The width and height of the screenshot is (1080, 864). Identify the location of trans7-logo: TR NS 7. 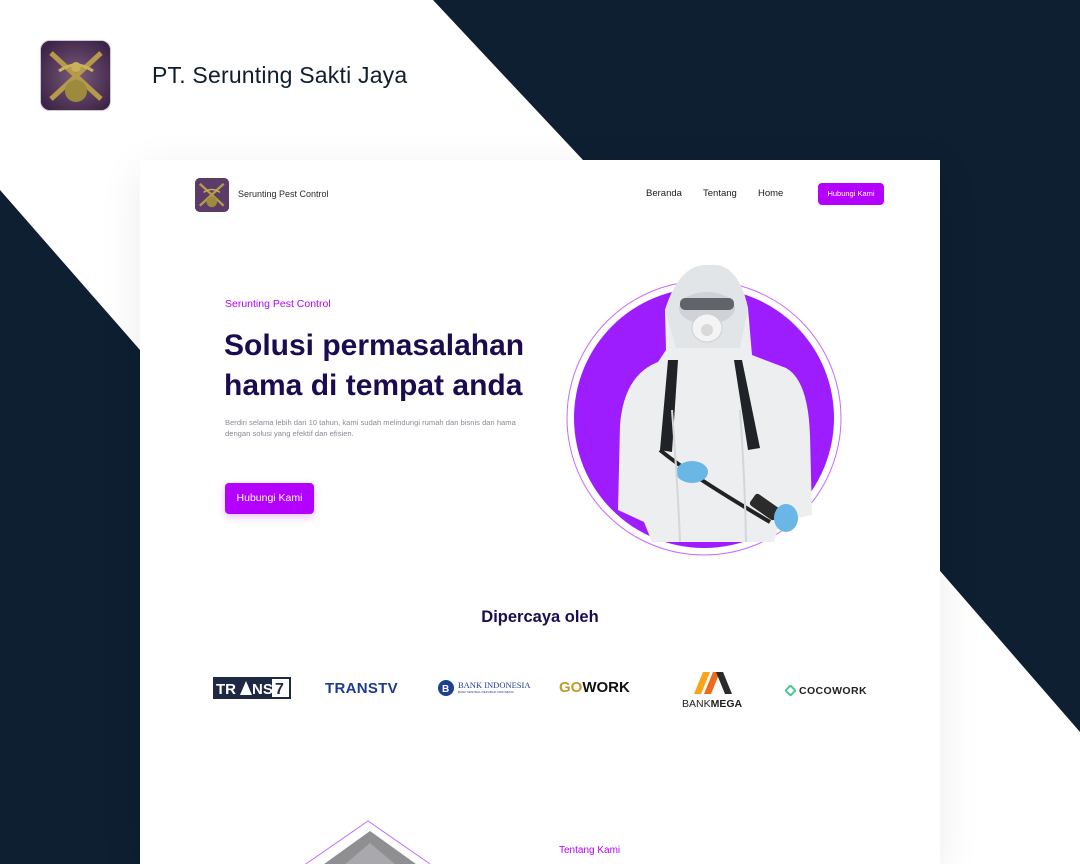
(252, 690).